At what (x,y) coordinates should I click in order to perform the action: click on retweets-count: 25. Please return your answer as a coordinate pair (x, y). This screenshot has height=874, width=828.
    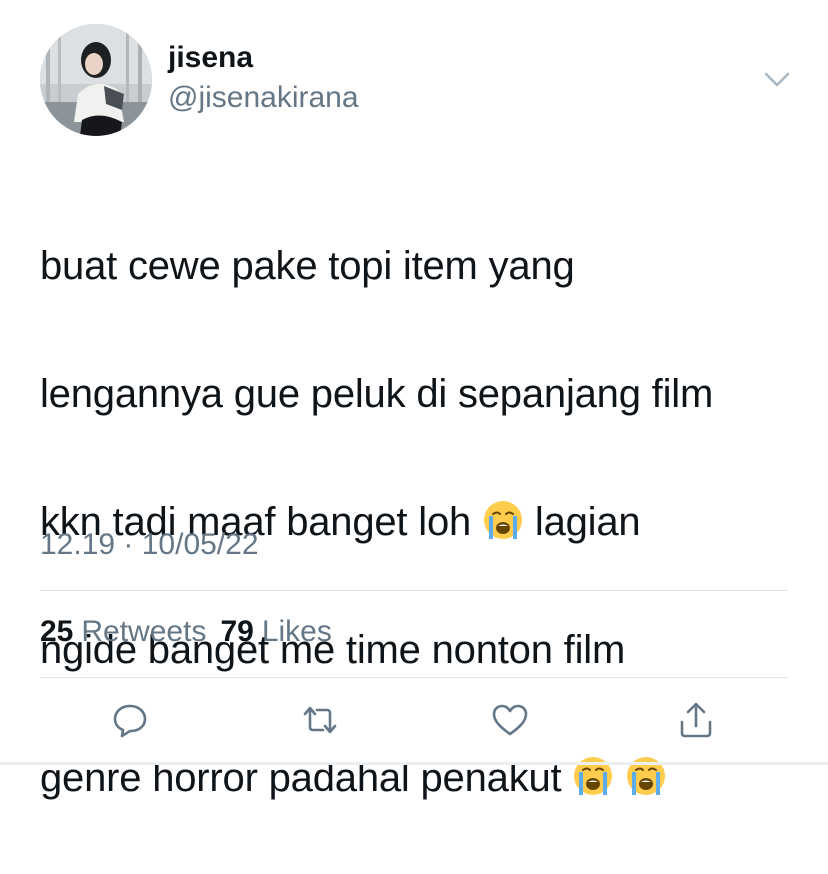
    Looking at the image, I should click on (56, 631).